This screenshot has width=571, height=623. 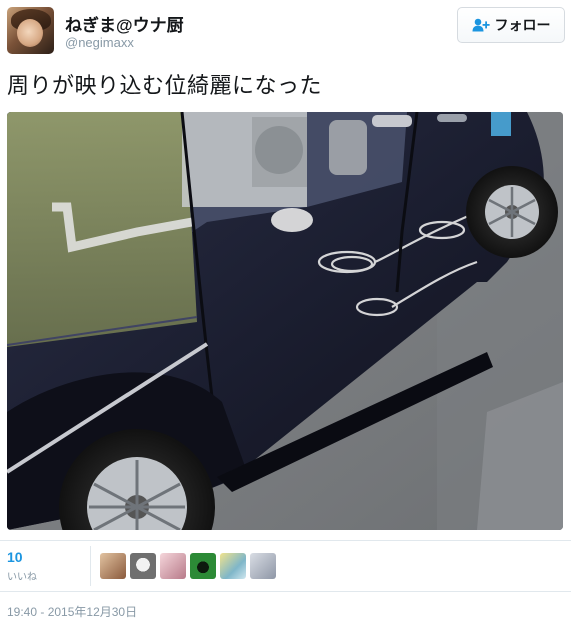 I want to click on liker-avatars, so click(x=188, y=566).